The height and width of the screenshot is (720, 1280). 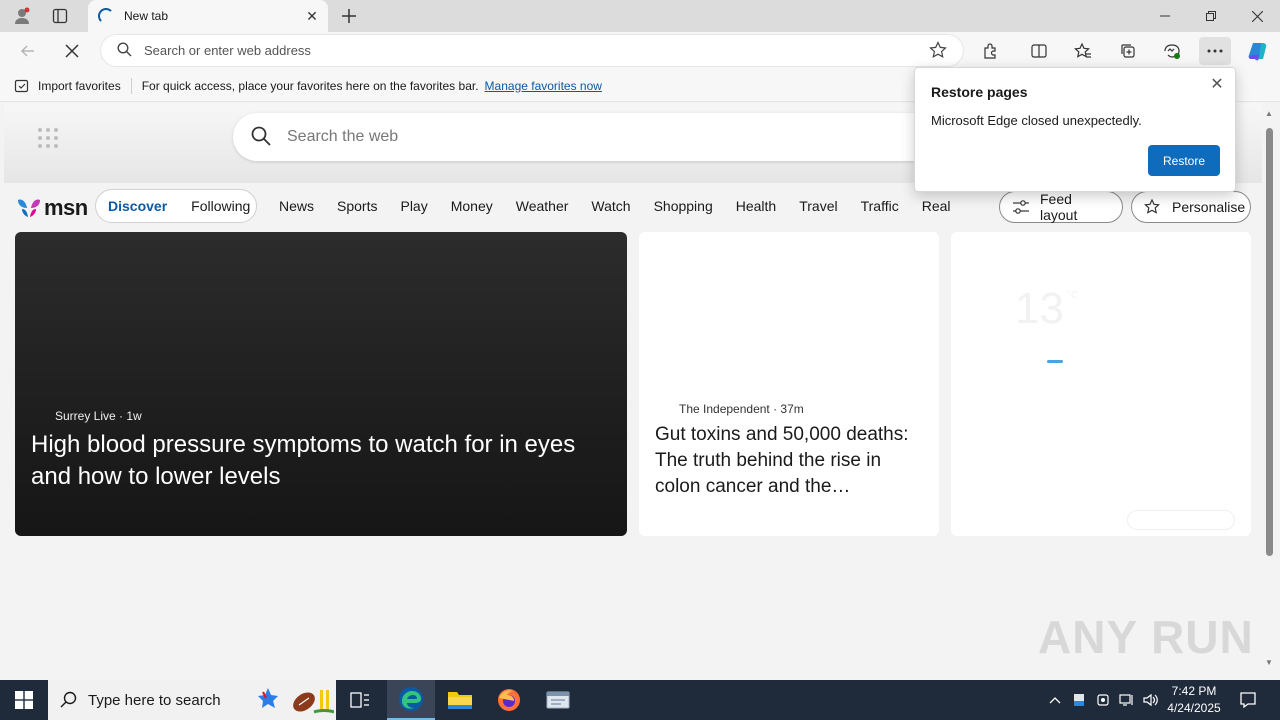 What do you see at coordinates (1194, 691) in the screenshot?
I see `clock-time: 7:42 PM` at bounding box center [1194, 691].